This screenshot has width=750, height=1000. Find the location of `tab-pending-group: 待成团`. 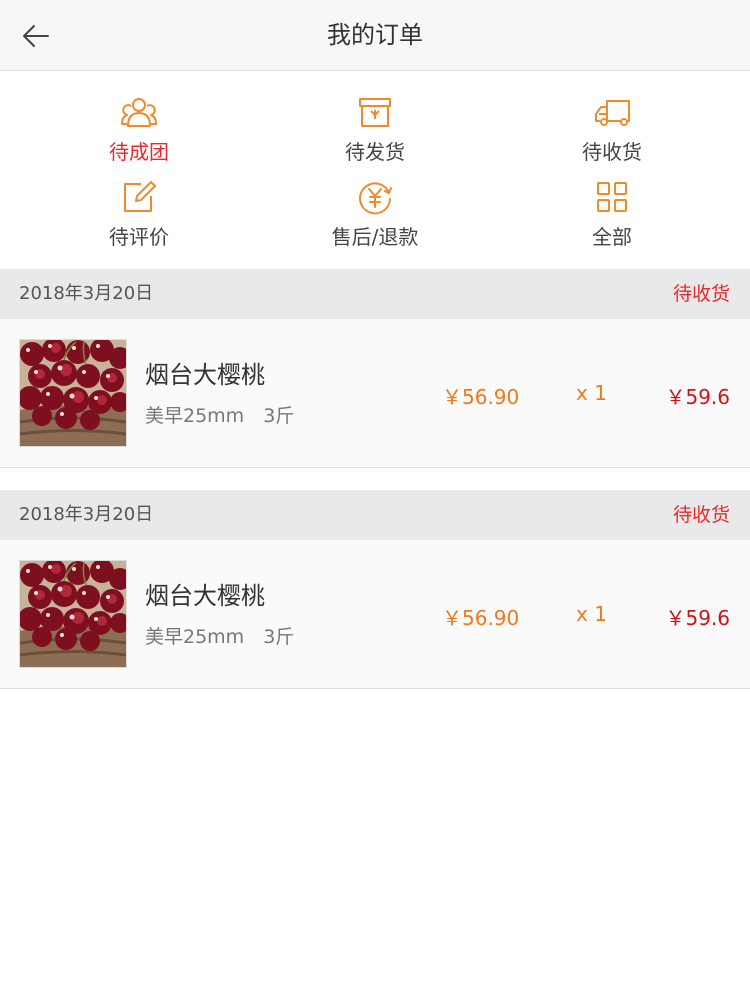

tab-pending-group: 待成团 is located at coordinates (139, 135).